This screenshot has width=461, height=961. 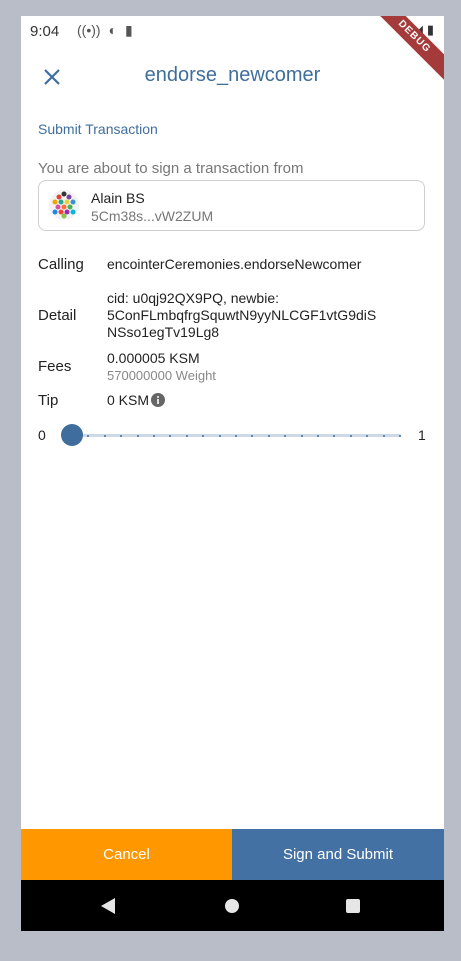 I want to click on tip-value-row: 0 KSM, so click(x=136, y=400).